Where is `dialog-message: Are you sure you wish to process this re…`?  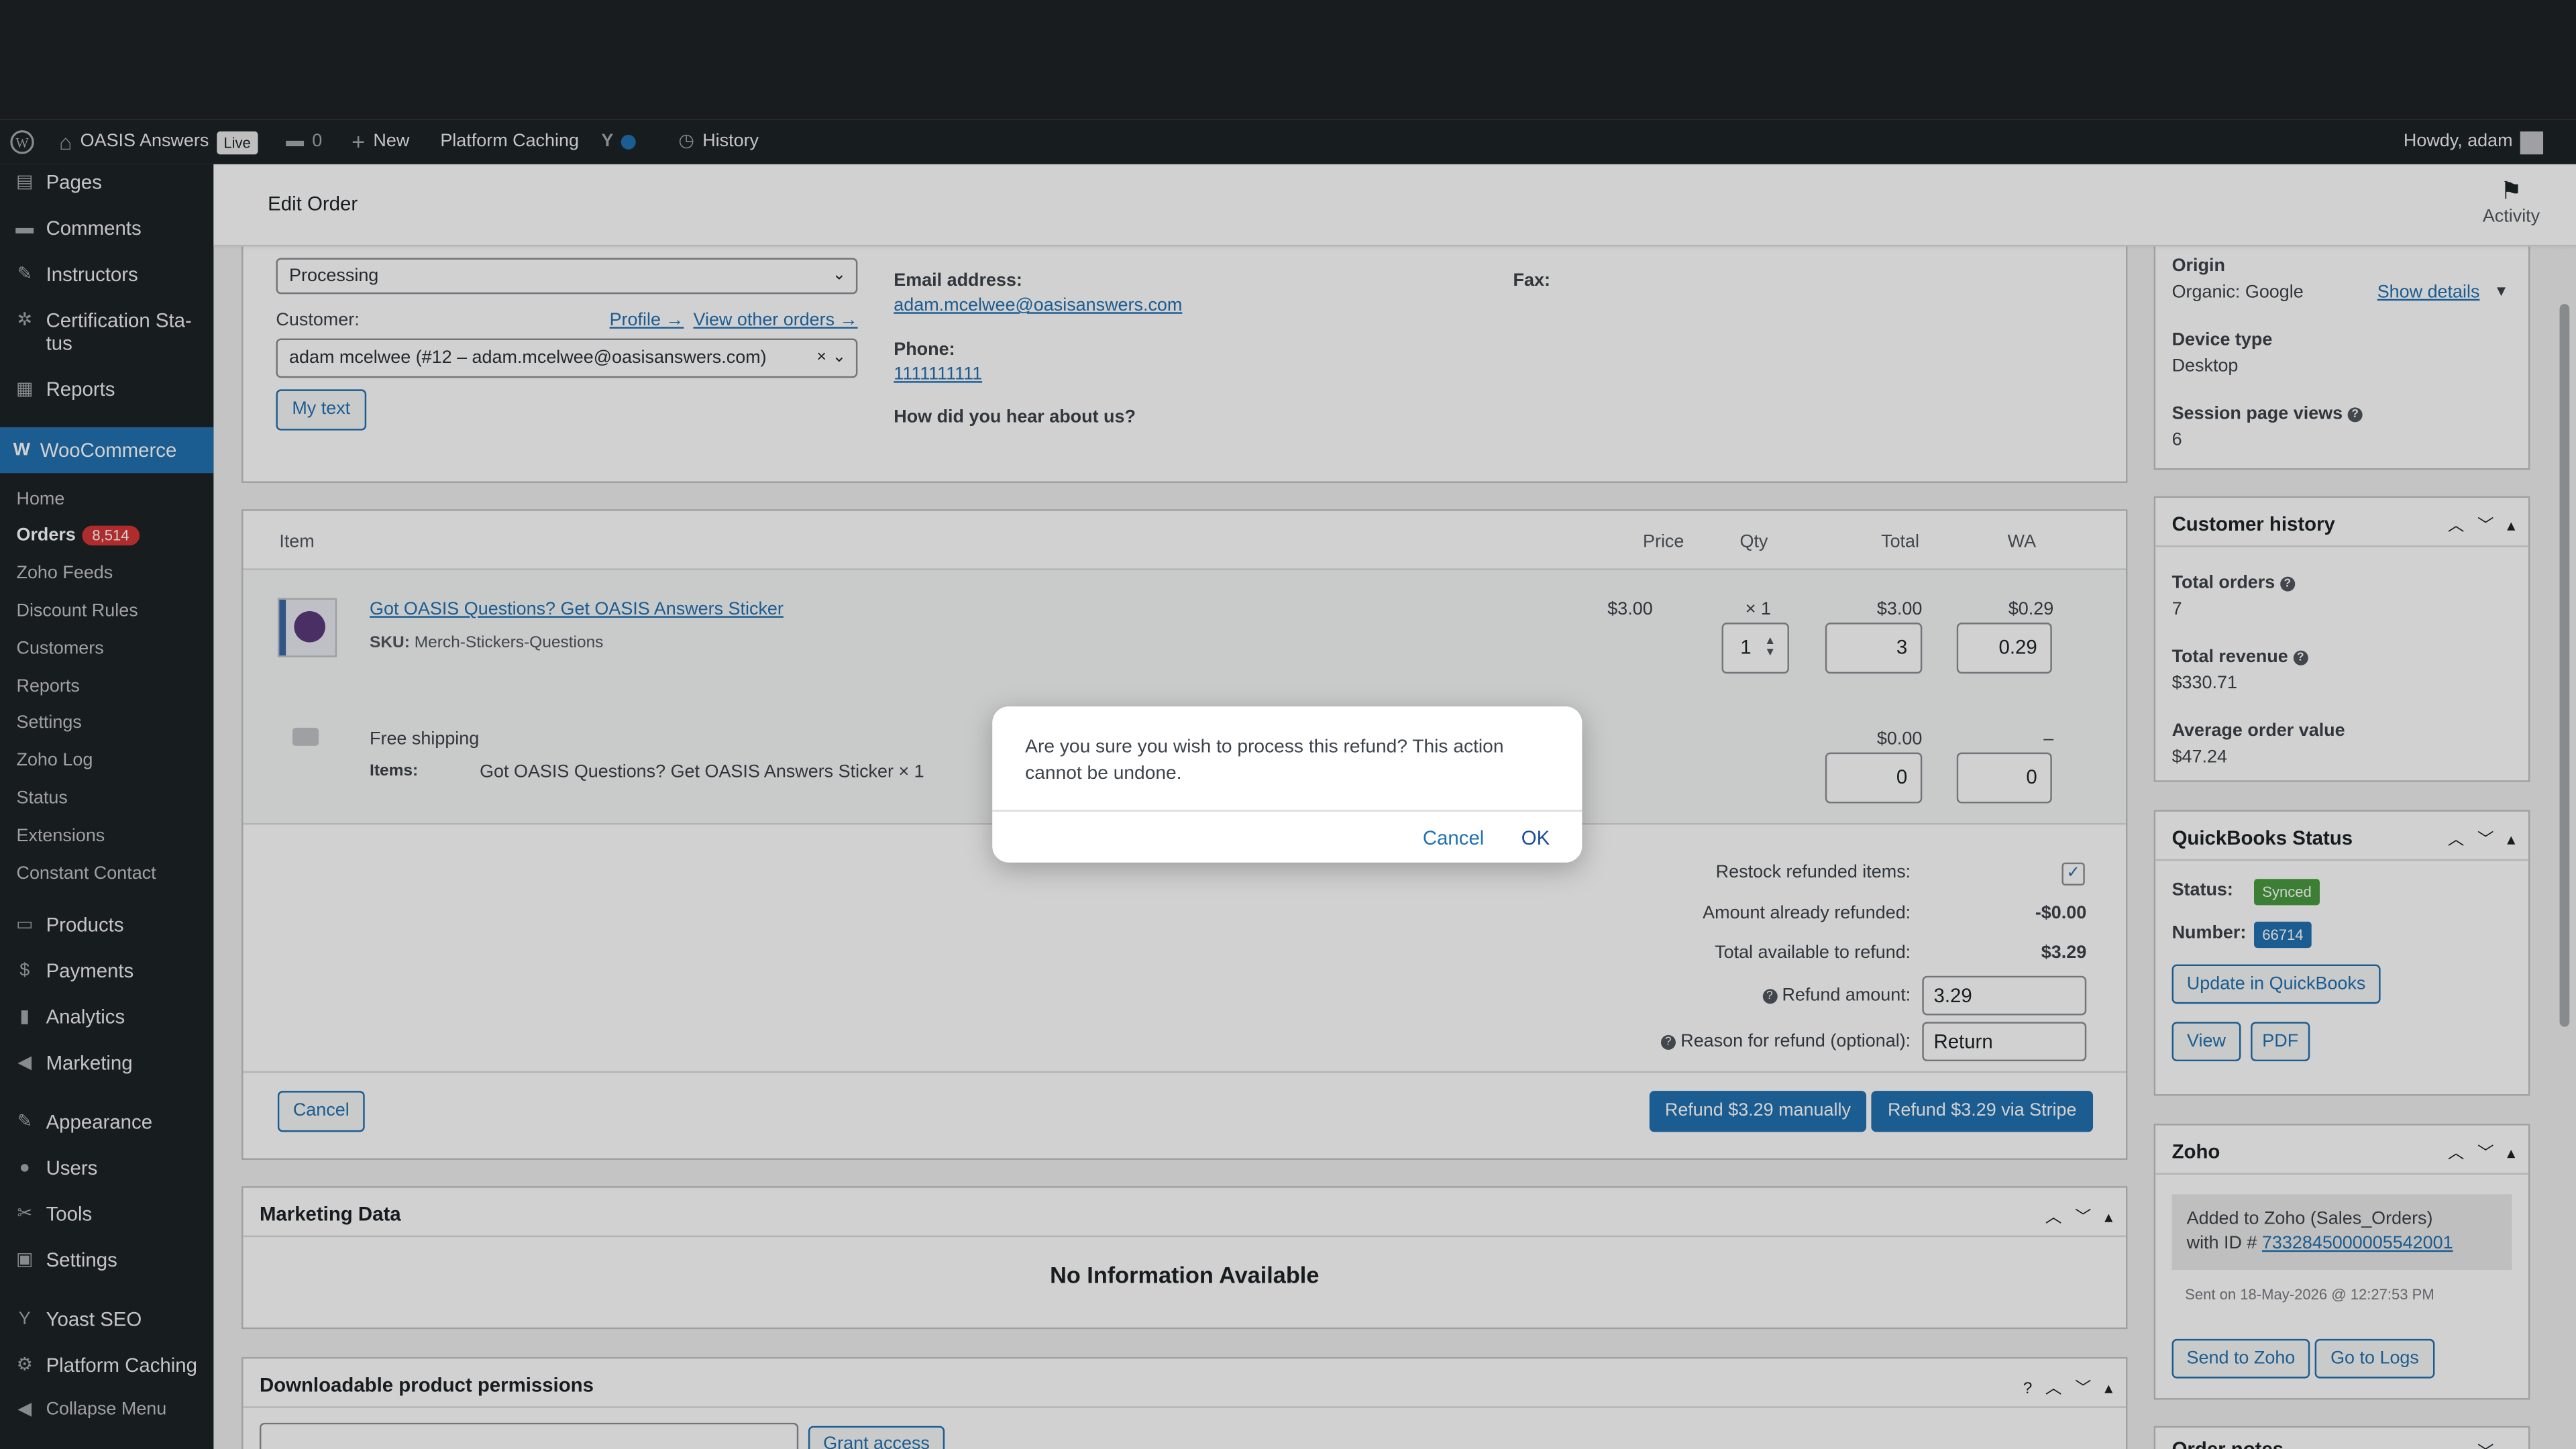 dialog-message: Are you sure you wish to process this re… is located at coordinates (1264, 760).